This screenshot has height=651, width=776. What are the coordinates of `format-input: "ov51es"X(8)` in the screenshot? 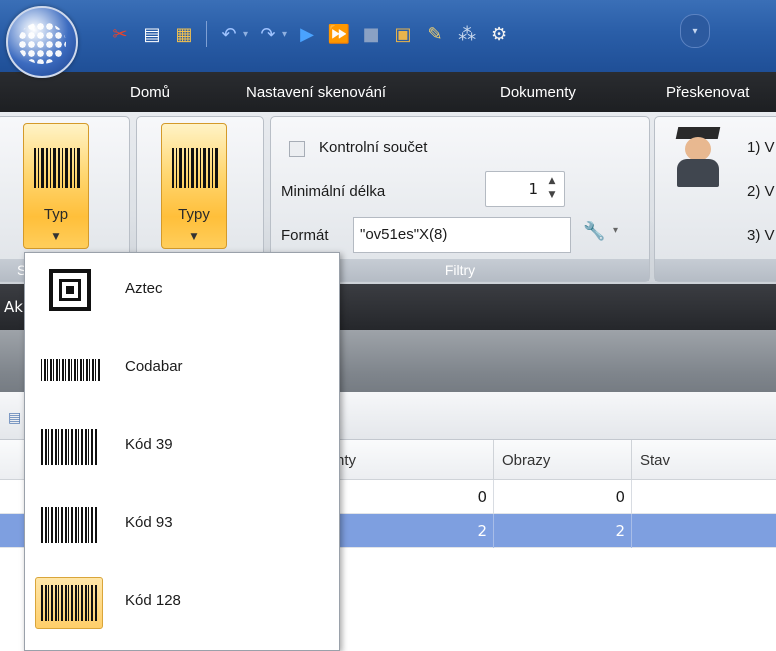 It's located at (462, 235).